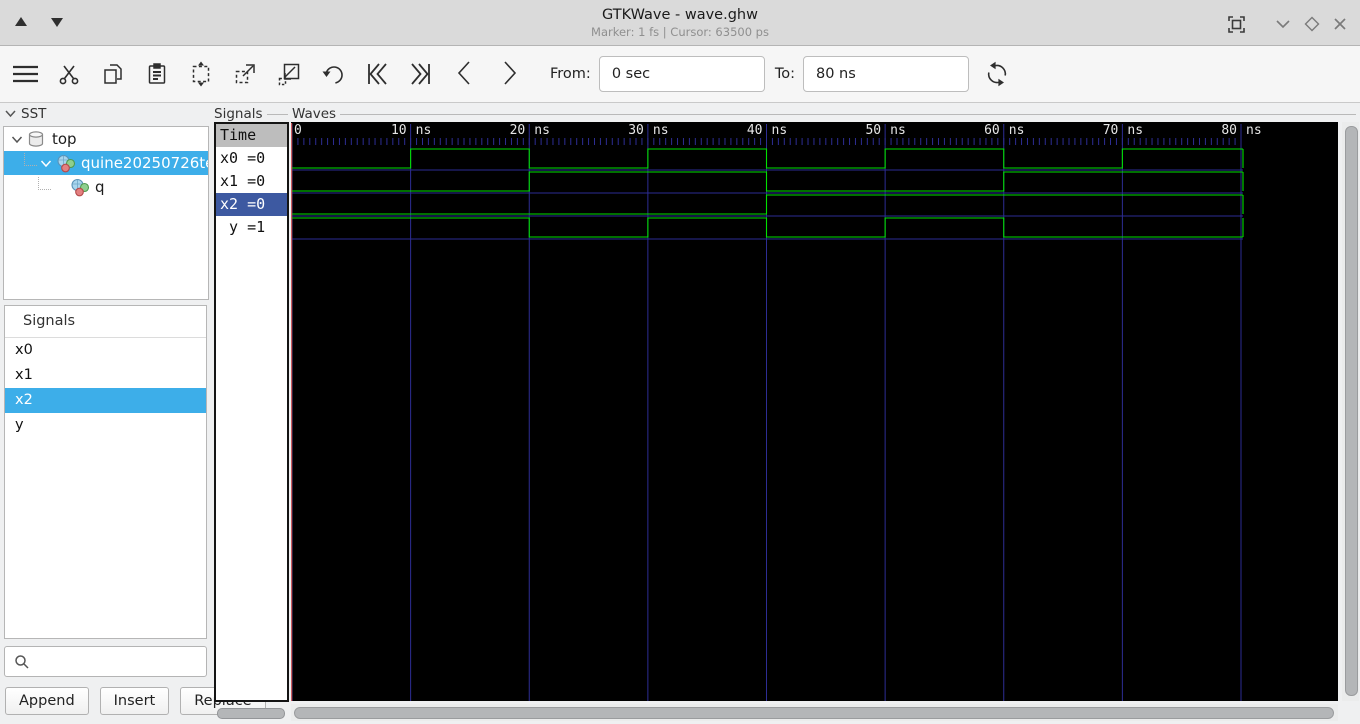 The width and height of the screenshot is (1360, 724). I want to click on signal-browser-item-y: y, so click(105, 425).